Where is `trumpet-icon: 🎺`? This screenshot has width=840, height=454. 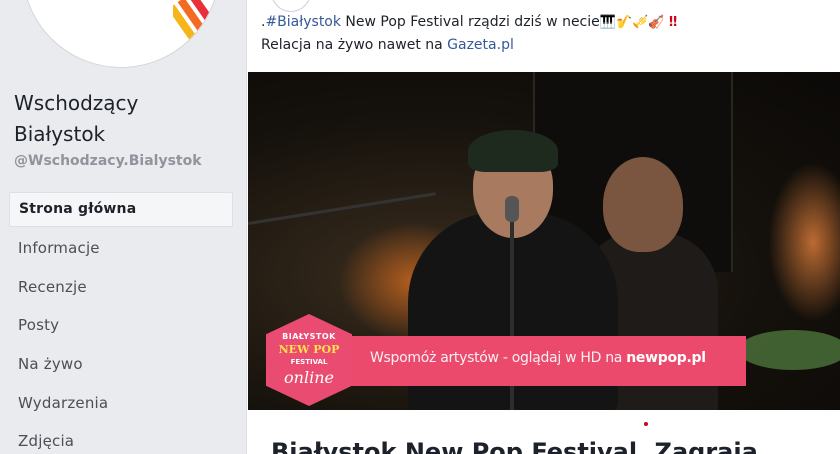 trumpet-icon: 🎺 is located at coordinates (640, 22).